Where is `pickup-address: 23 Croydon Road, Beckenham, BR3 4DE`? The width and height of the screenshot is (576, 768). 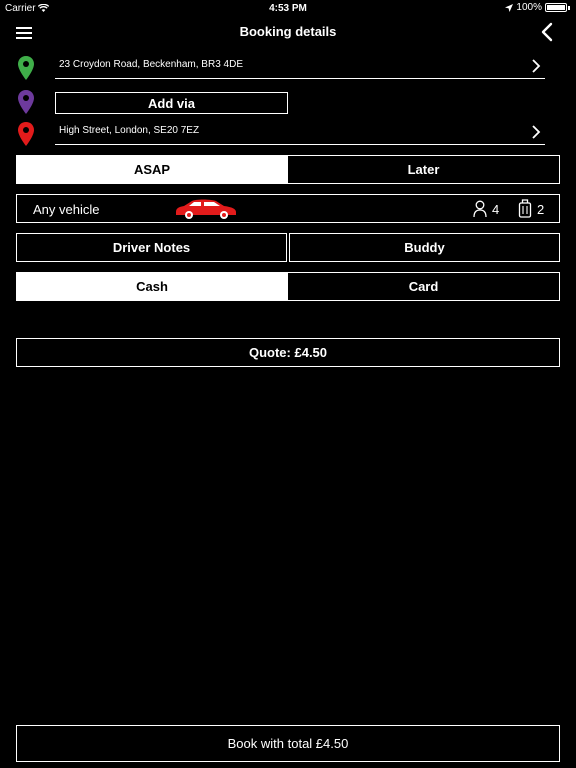 pickup-address: 23 Croydon Road, Beckenham, BR3 4DE is located at coordinates (151, 64).